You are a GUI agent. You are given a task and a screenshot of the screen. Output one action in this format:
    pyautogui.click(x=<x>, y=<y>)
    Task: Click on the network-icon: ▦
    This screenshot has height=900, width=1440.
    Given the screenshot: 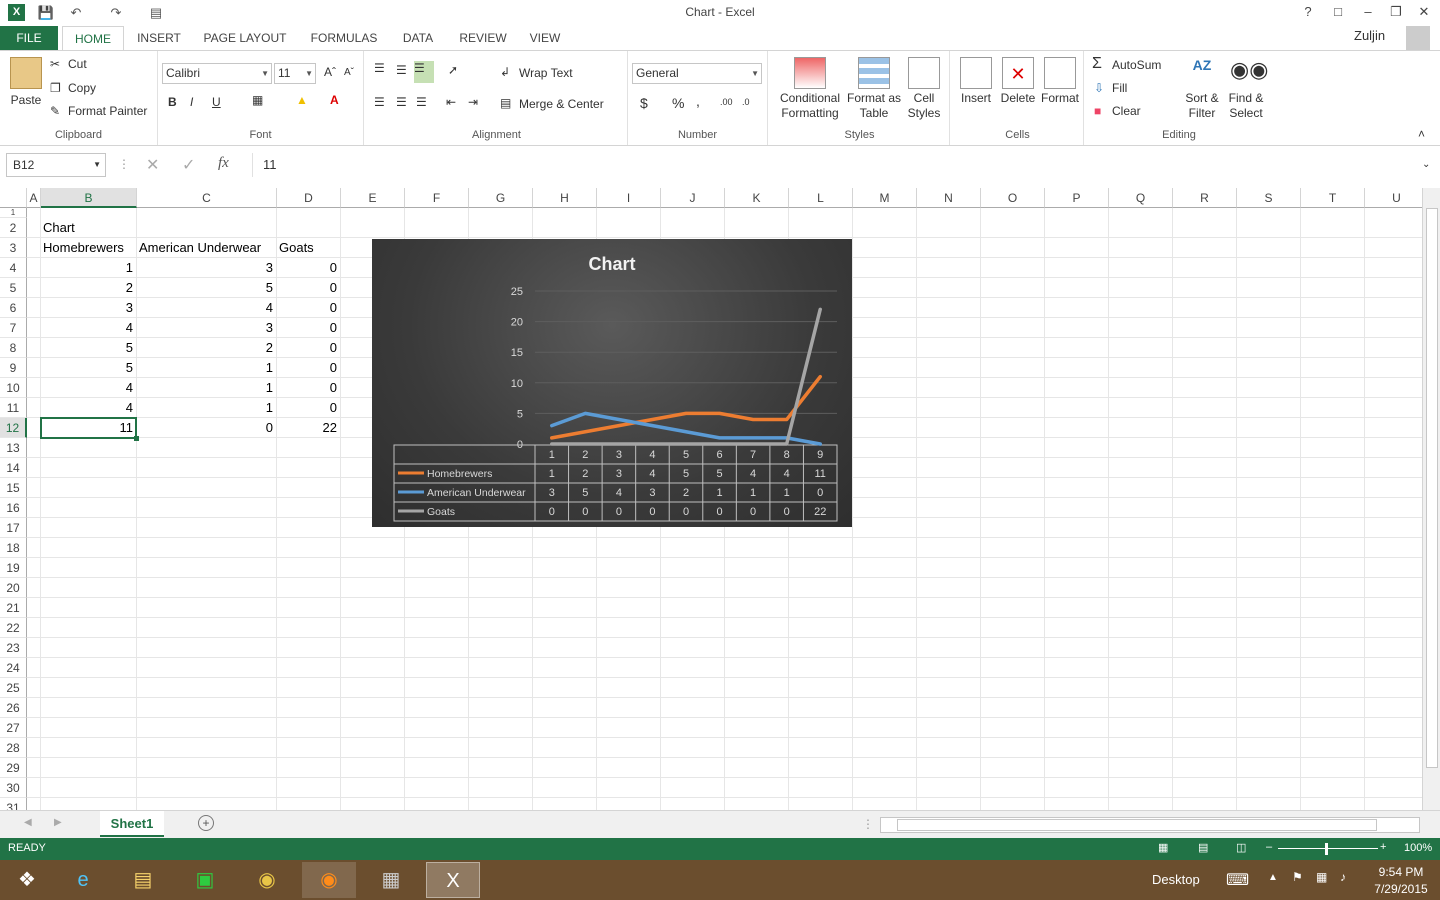 What is the action you would take?
    pyautogui.click(x=1321, y=877)
    